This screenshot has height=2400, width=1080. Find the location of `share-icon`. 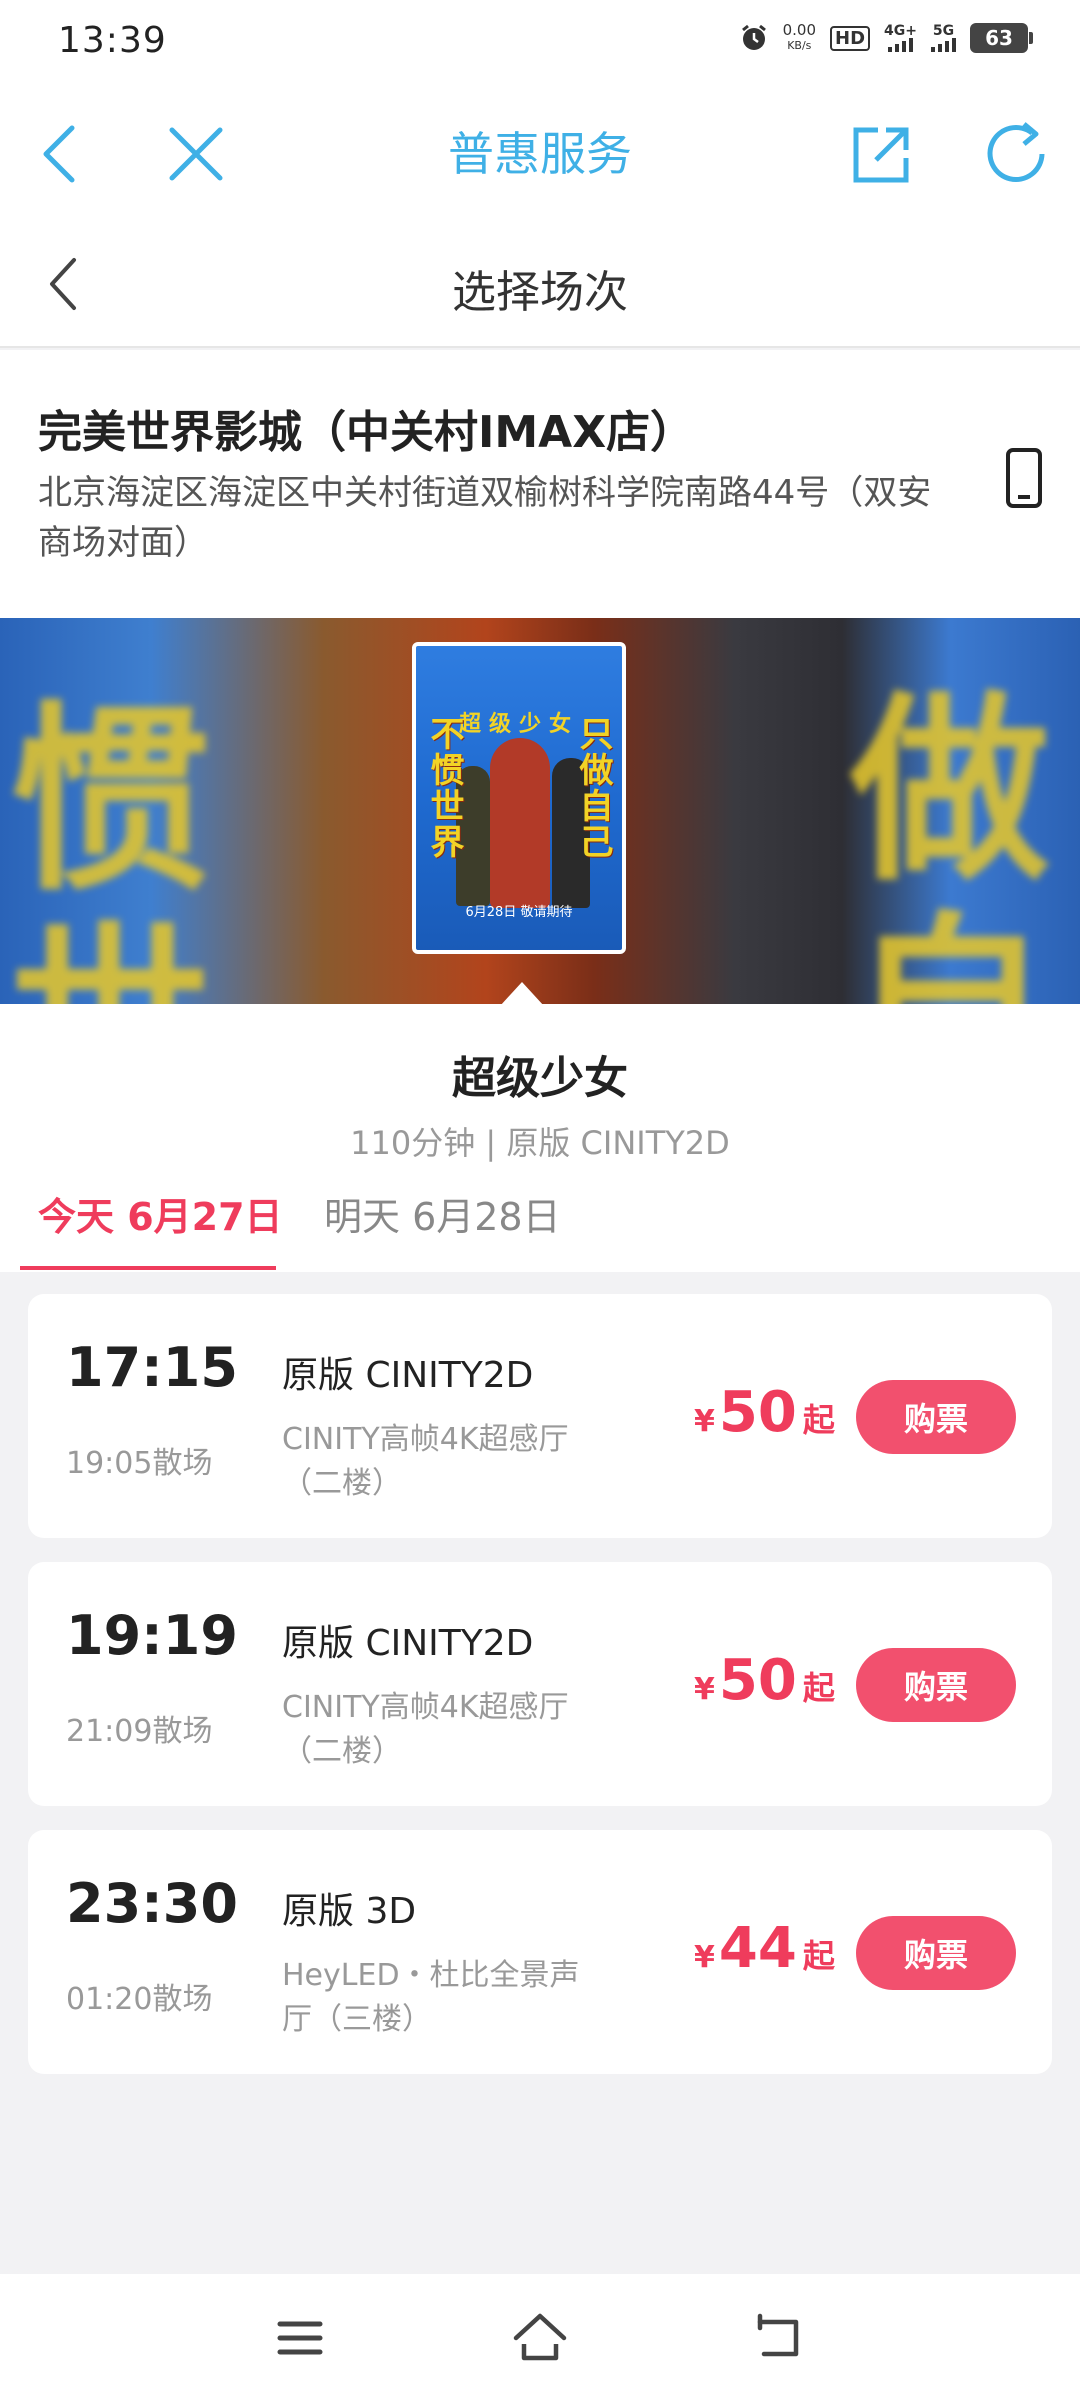

share-icon is located at coordinates (882, 154).